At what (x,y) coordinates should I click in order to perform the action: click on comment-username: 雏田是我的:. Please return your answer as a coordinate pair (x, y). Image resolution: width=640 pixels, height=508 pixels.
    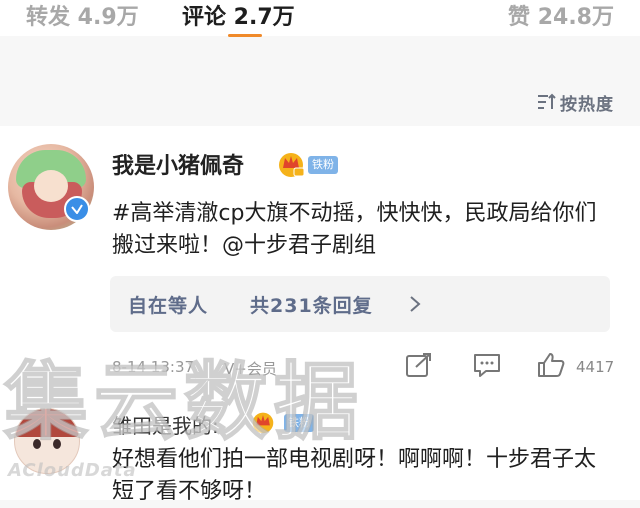
    Looking at the image, I should click on (165, 424).